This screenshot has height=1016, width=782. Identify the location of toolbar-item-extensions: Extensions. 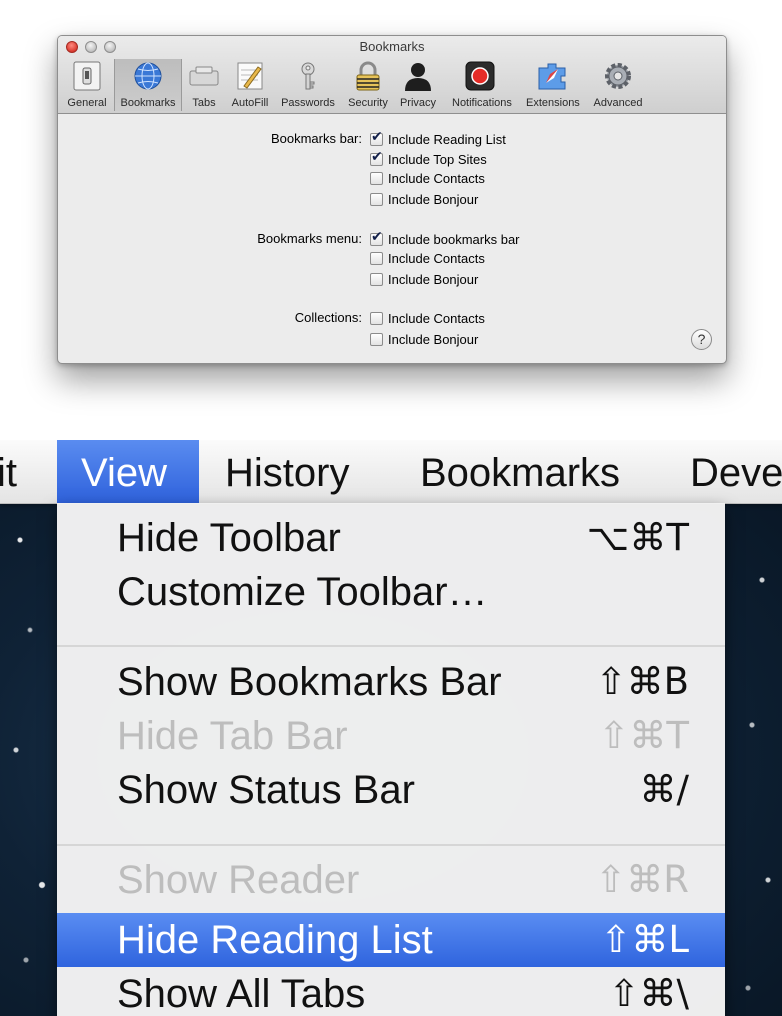
(553, 85).